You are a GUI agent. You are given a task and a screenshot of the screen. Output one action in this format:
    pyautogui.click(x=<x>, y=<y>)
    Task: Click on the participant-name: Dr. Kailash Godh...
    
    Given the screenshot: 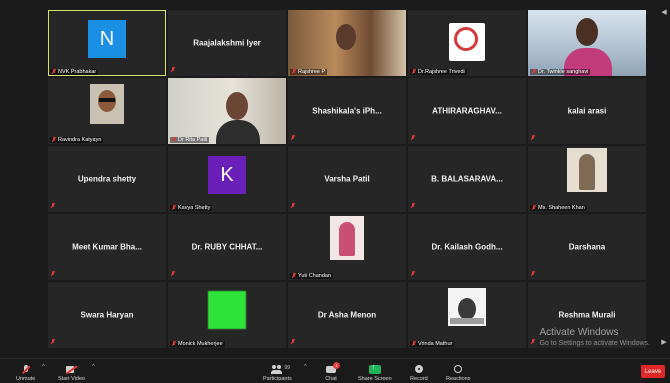 What is the action you would take?
    pyautogui.click(x=467, y=247)
    